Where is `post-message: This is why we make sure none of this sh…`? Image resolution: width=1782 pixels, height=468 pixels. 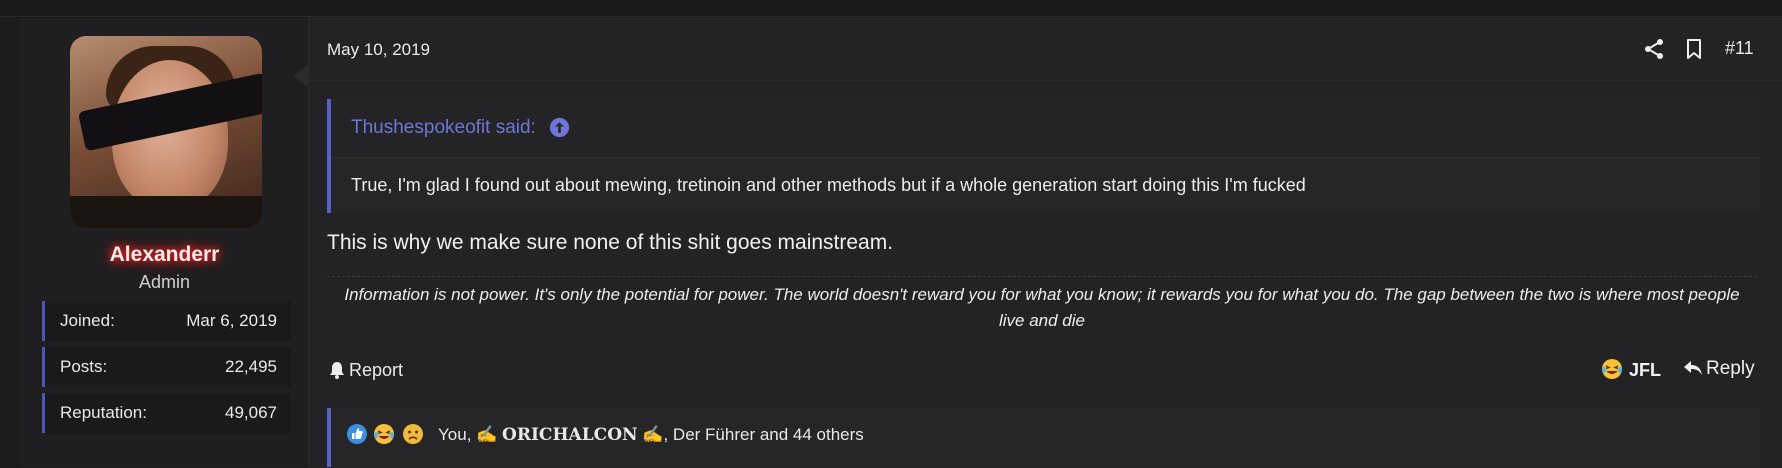 post-message: This is why we make sure none of this sh… is located at coordinates (610, 242).